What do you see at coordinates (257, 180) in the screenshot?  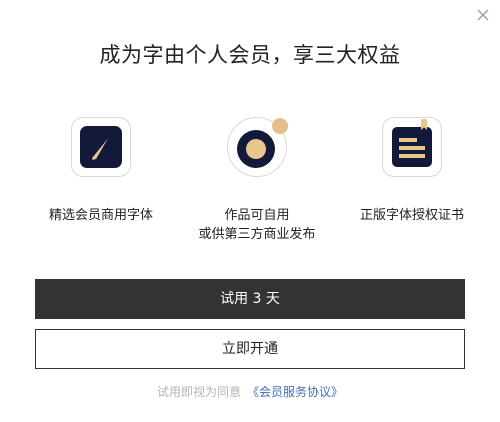 I see `feature-commercial-publish: 作品可自用 或供第三方商业发布` at bounding box center [257, 180].